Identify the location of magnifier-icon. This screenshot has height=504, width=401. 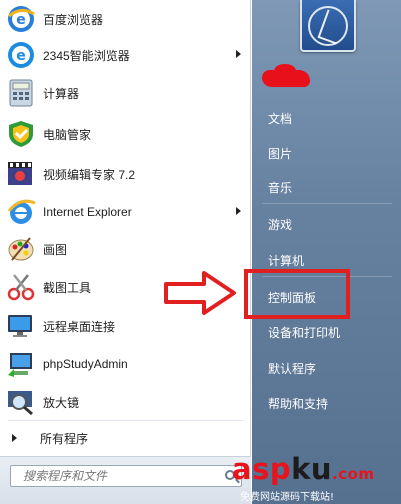
(21, 402).